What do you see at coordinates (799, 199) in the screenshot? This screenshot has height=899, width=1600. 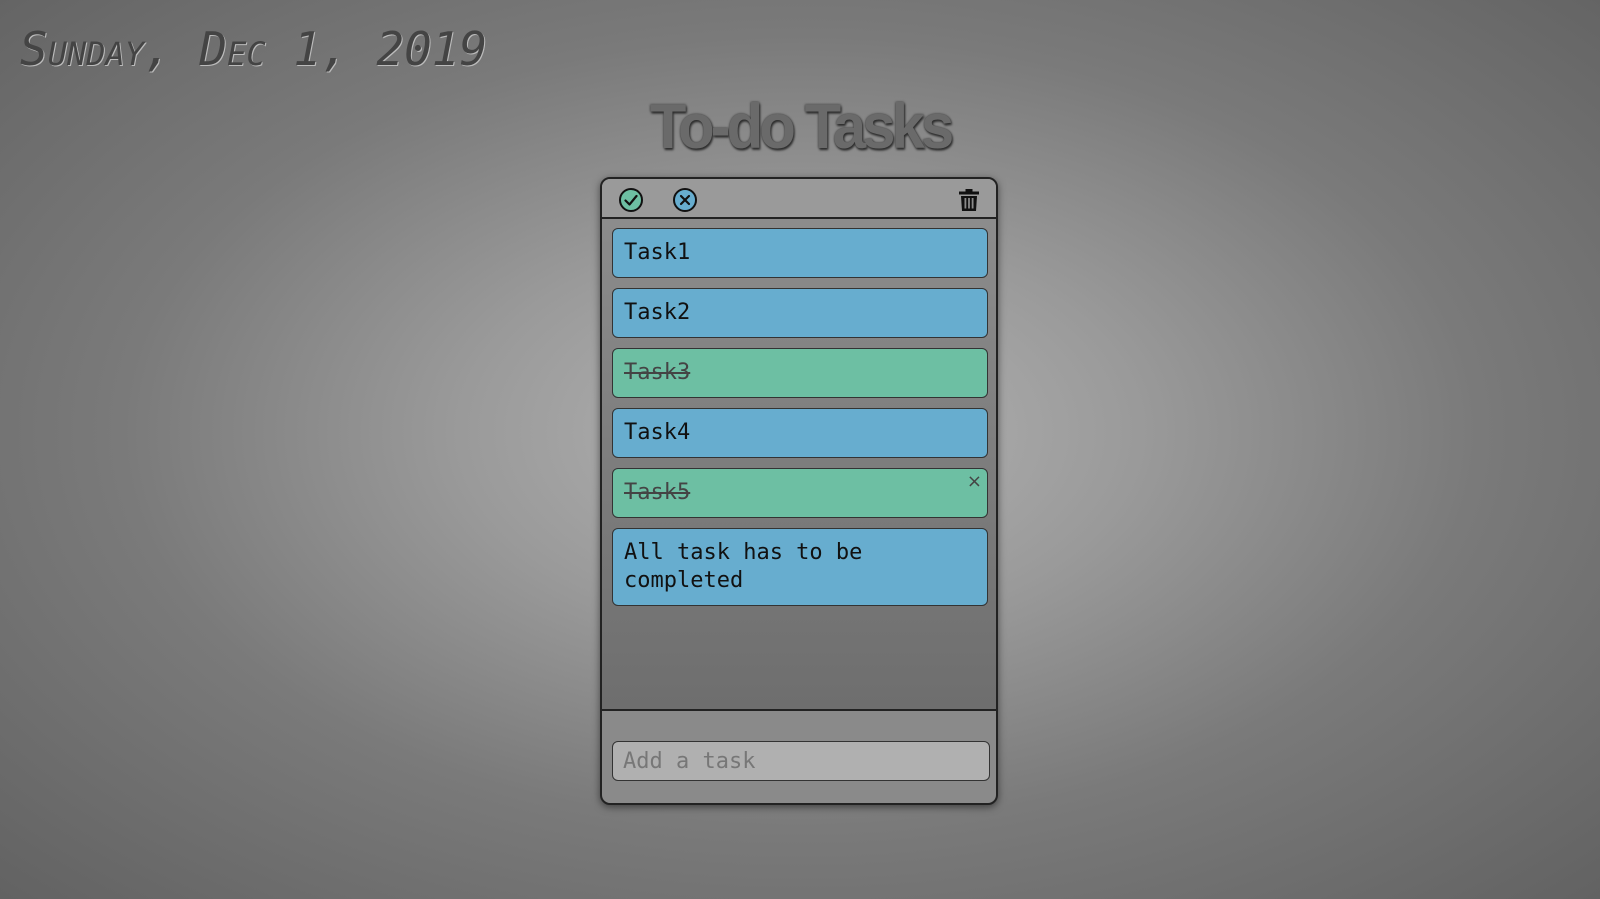 I see `toolbar` at bounding box center [799, 199].